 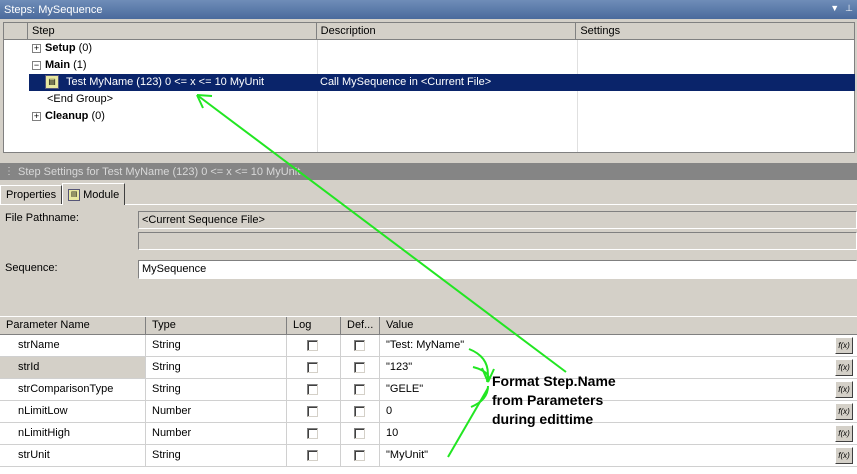 I want to click on group-setup: + Setup (0), so click(x=62, y=48).